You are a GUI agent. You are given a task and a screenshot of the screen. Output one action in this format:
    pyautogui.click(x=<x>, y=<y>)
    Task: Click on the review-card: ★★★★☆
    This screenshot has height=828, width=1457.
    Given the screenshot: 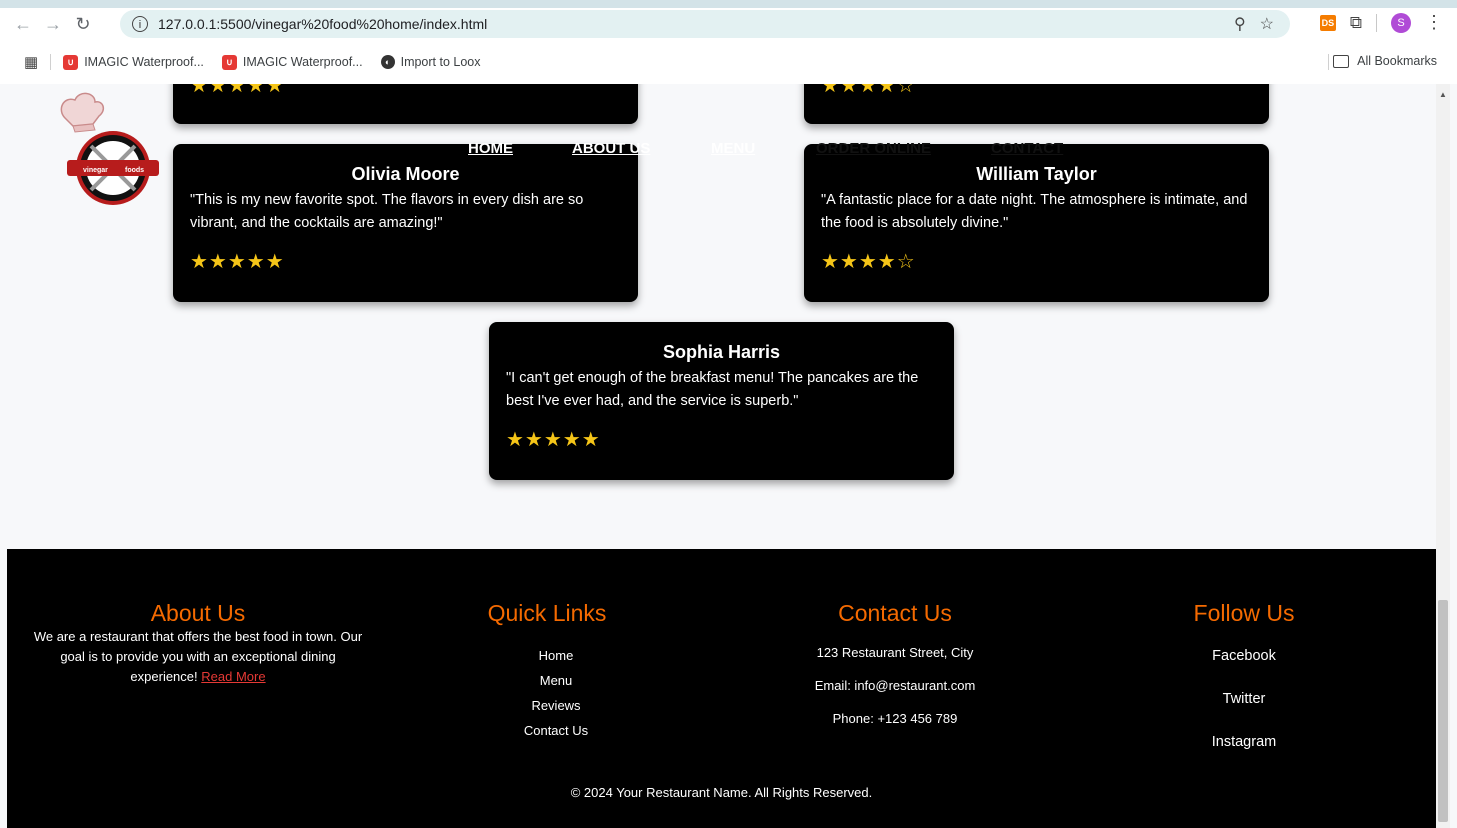 What is the action you would take?
    pyautogui.click(x=1036, y=104)
    